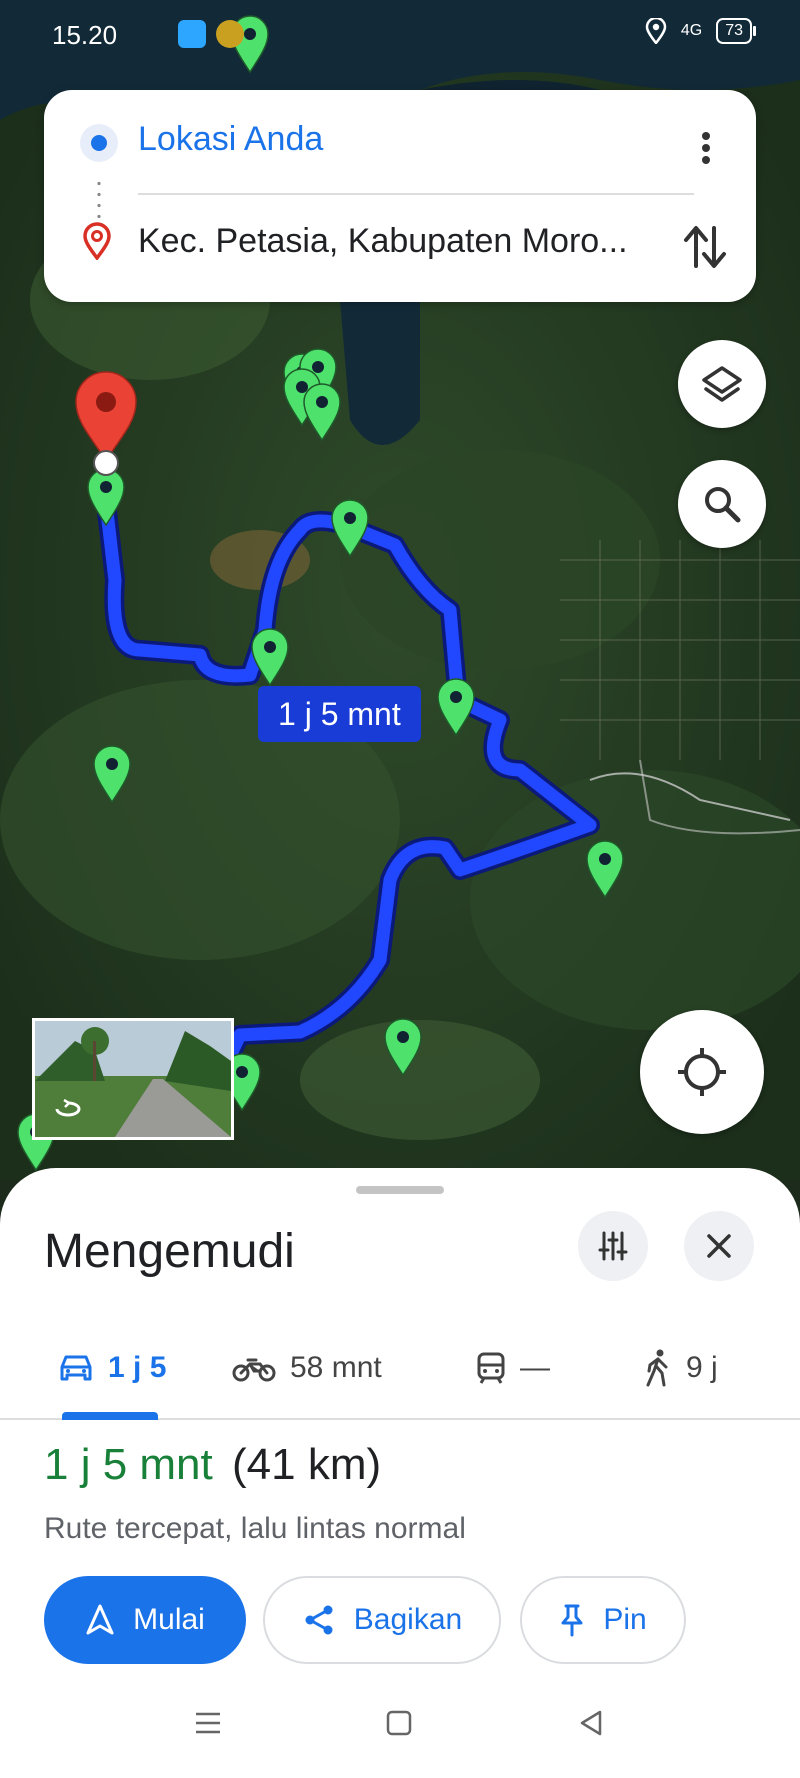  What do you see at coordinates (400, 143) in the screenshot?
I see `origin-row: Lokasi Anda` at bounding box center [400, 143].